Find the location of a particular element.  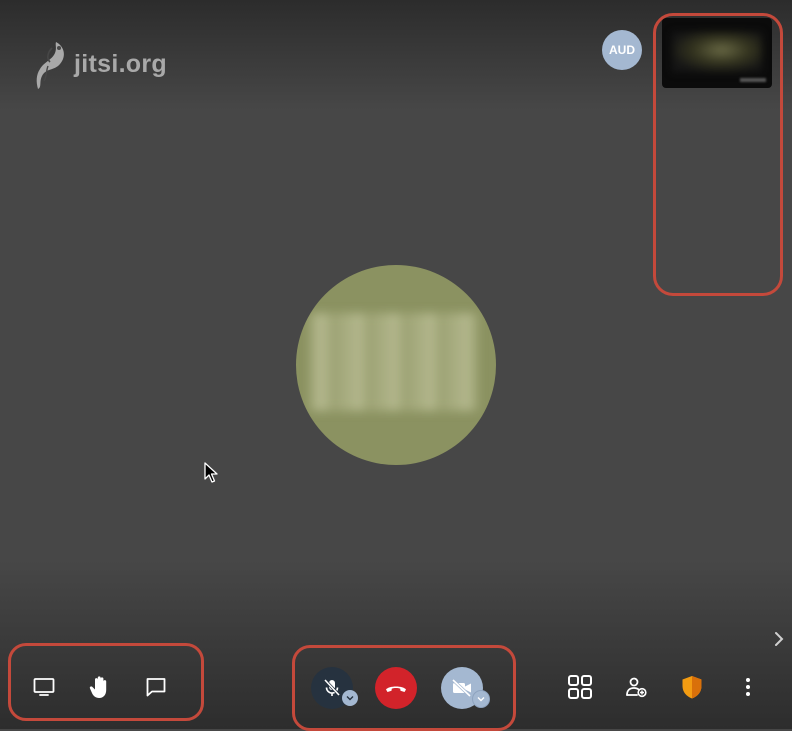

mouse-cursor-icon is located at coordinates (211, 472).